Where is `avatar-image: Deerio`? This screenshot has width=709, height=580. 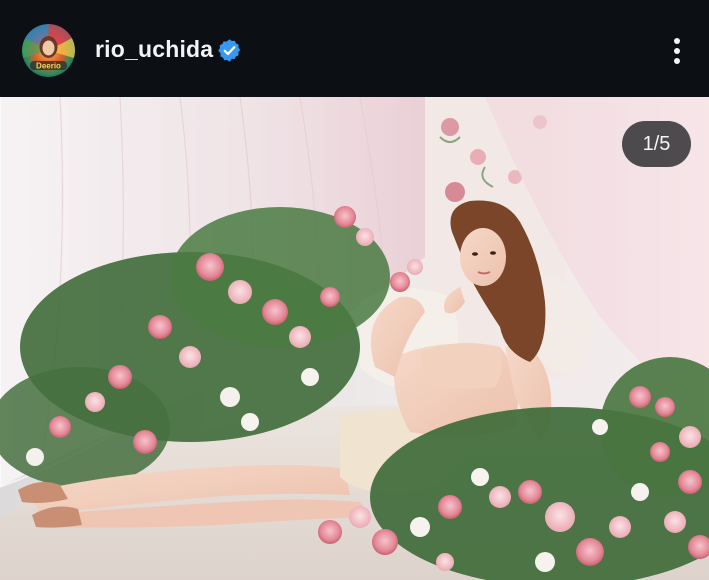 avatar-image: Deerio is located at coordinates (48, 50).